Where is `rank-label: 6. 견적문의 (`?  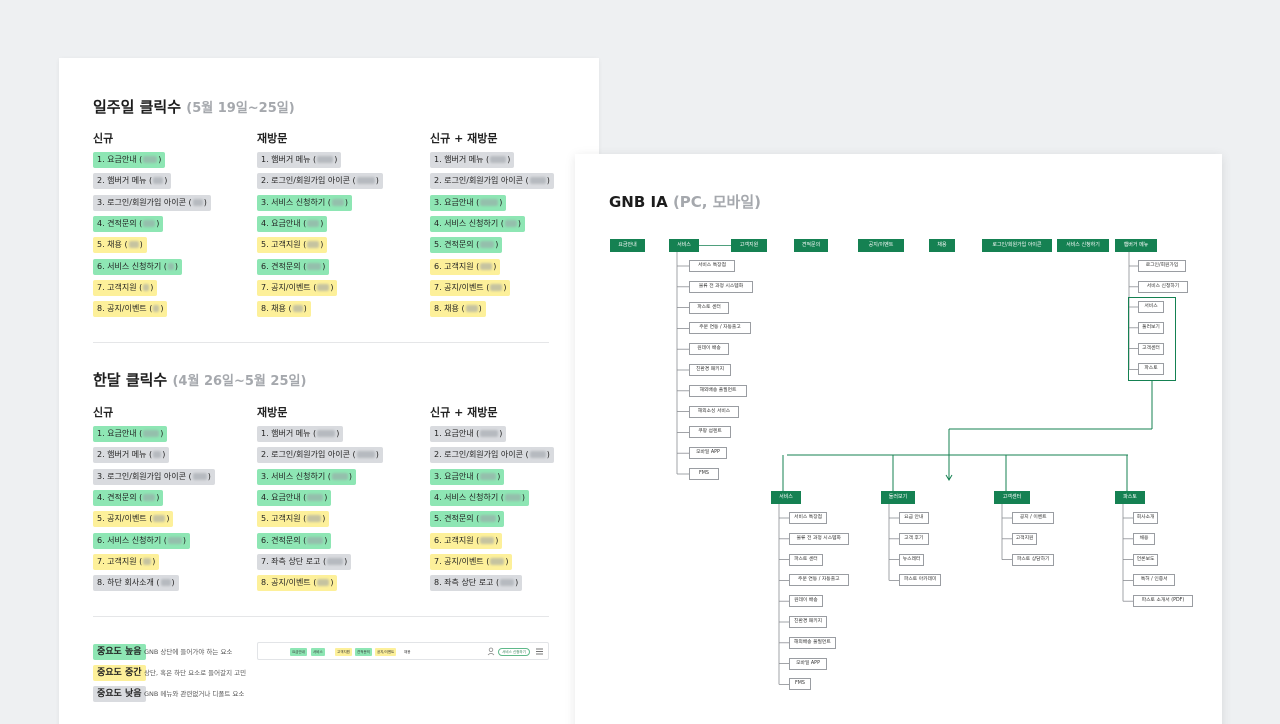 rank-label: 6. 견적문의 ( is located at coordinates (284, 540).